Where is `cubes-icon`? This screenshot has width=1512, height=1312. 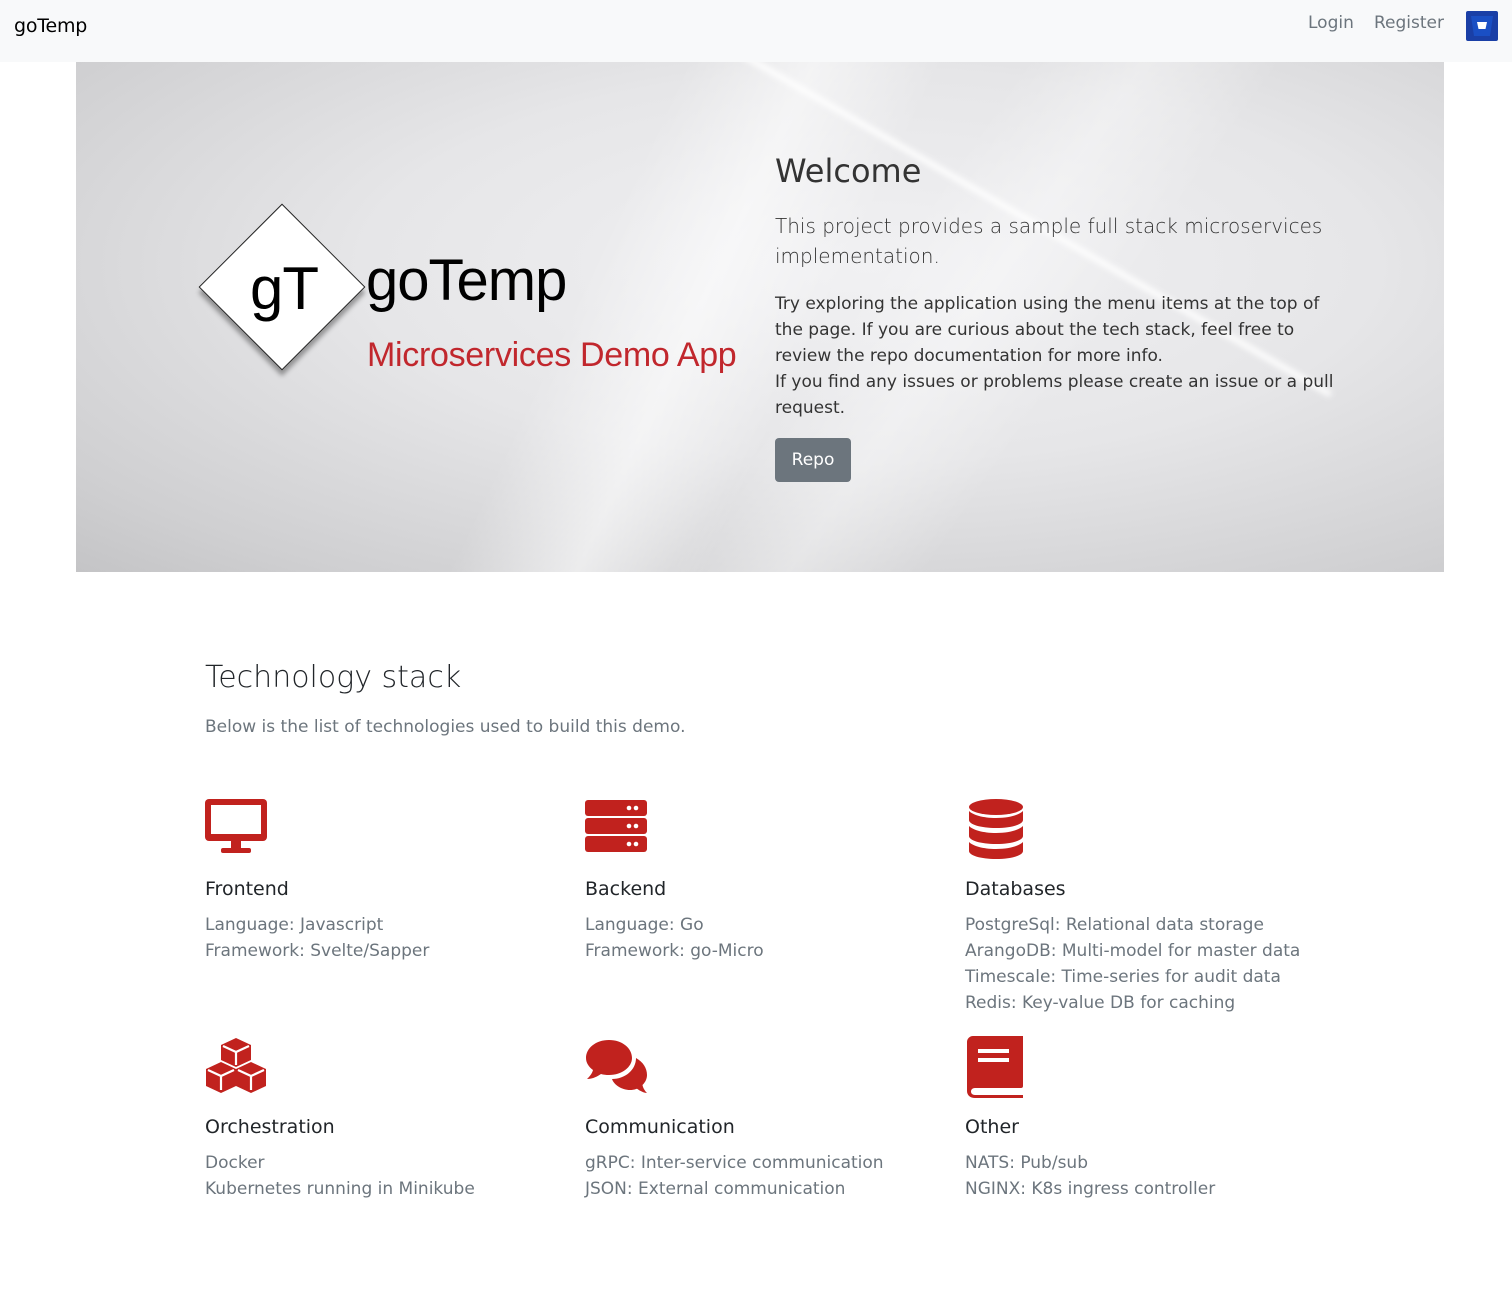 cubes-icon is located at coordinates (236, 1067).